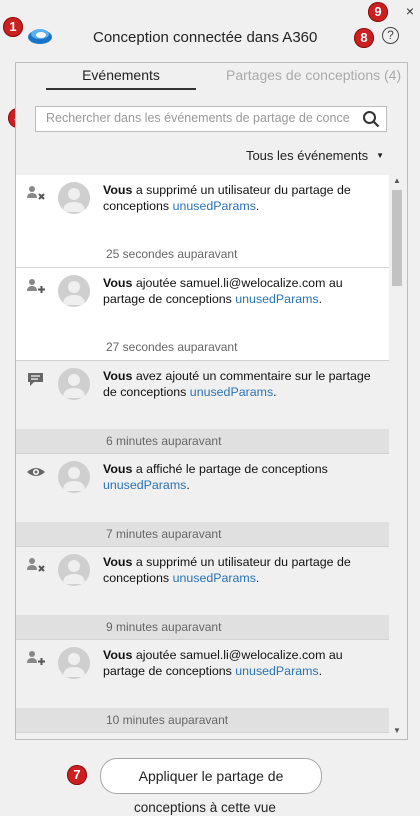  I want to click on chevron-down-icon: ▼, so click(380, 155).